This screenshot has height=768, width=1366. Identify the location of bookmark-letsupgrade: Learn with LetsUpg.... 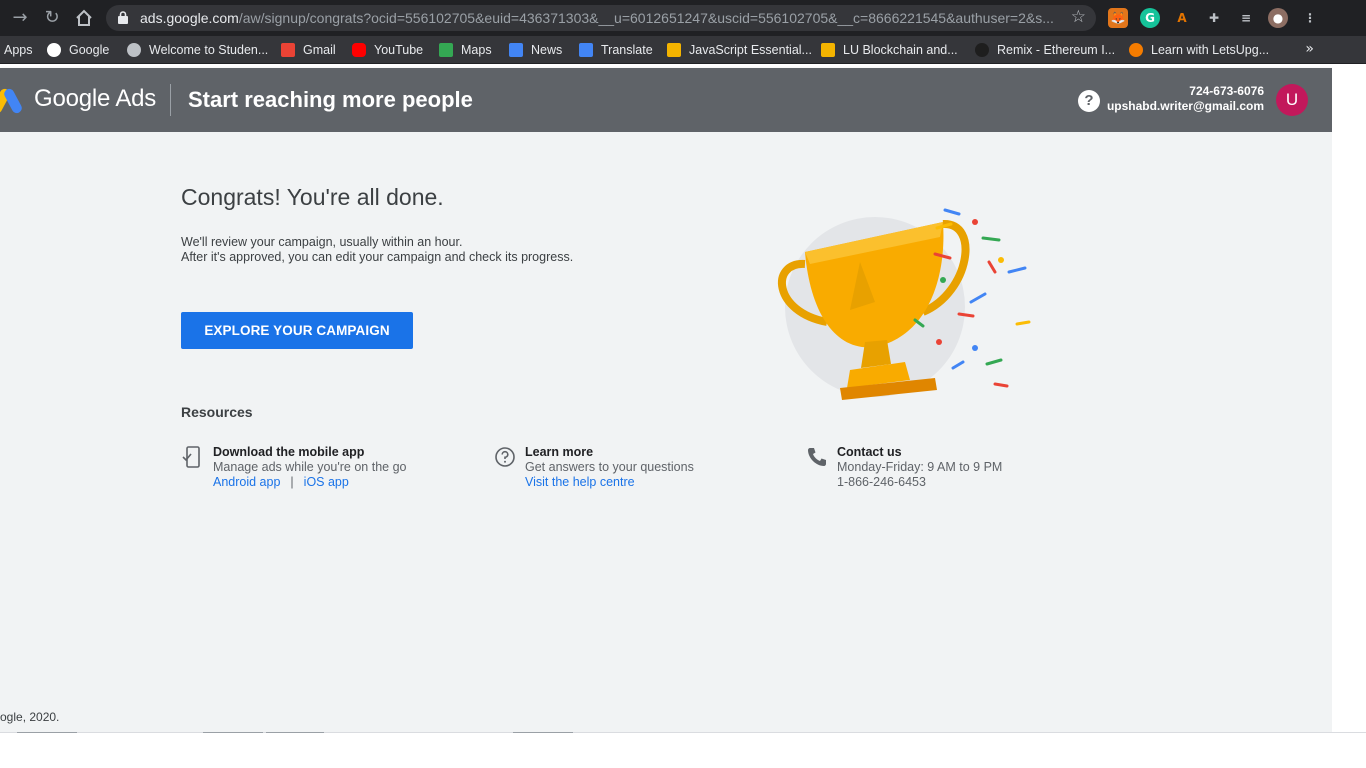
(1199, 50).